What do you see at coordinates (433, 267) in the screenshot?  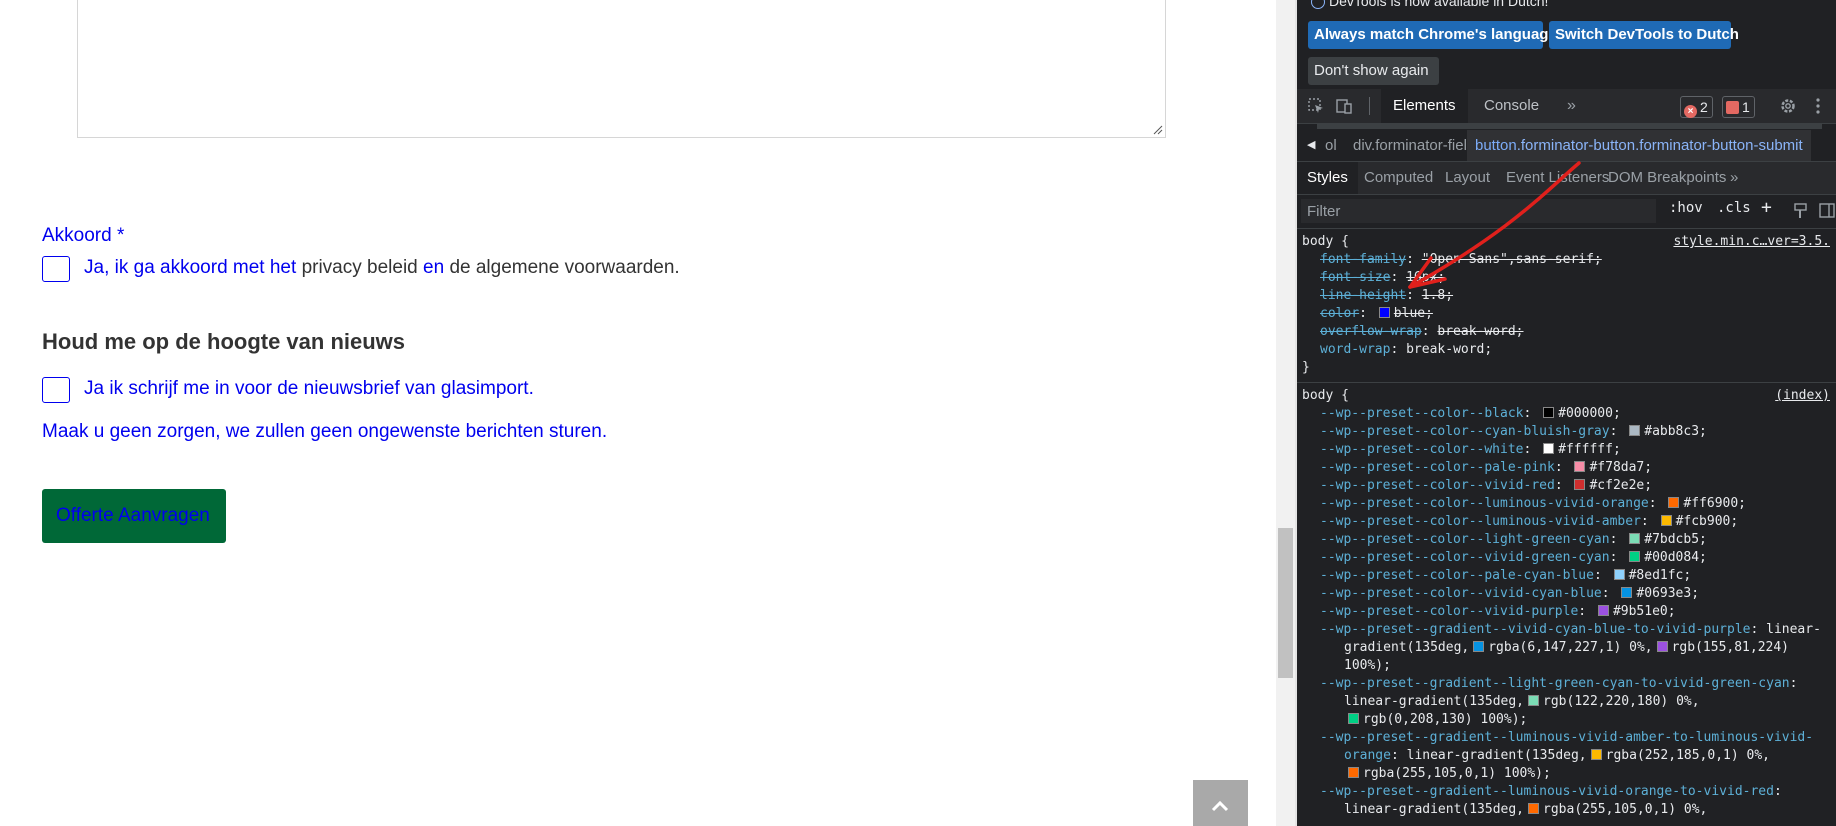 I see `consent-text-and: en` at bounding box center [433, 267].